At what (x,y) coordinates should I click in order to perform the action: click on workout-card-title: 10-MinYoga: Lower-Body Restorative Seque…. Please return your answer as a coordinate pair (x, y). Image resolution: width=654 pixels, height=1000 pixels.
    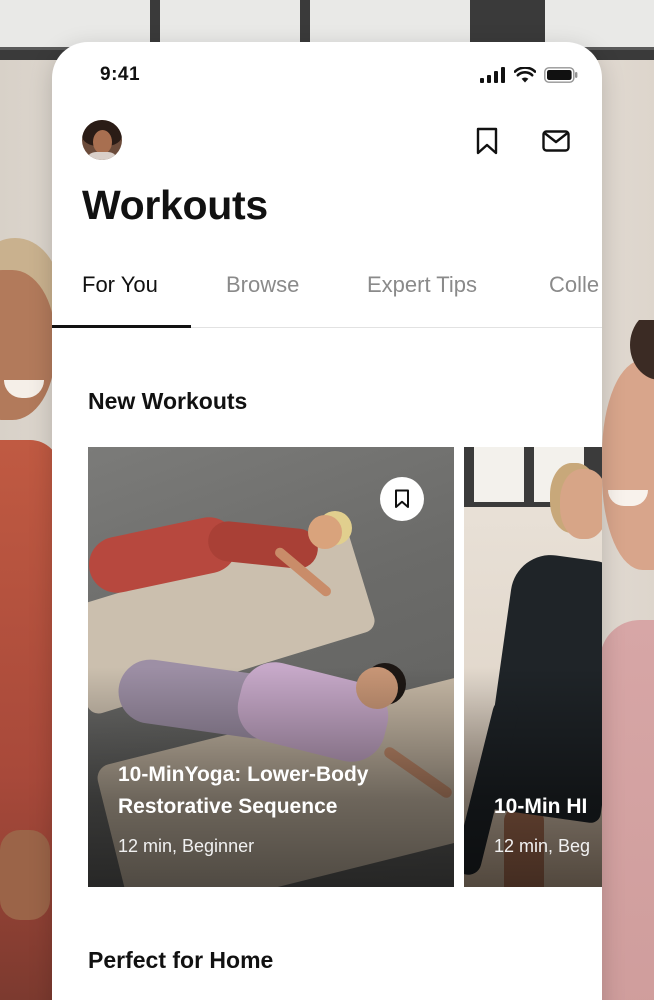
    Looking at the image, I should click on (243, 790).